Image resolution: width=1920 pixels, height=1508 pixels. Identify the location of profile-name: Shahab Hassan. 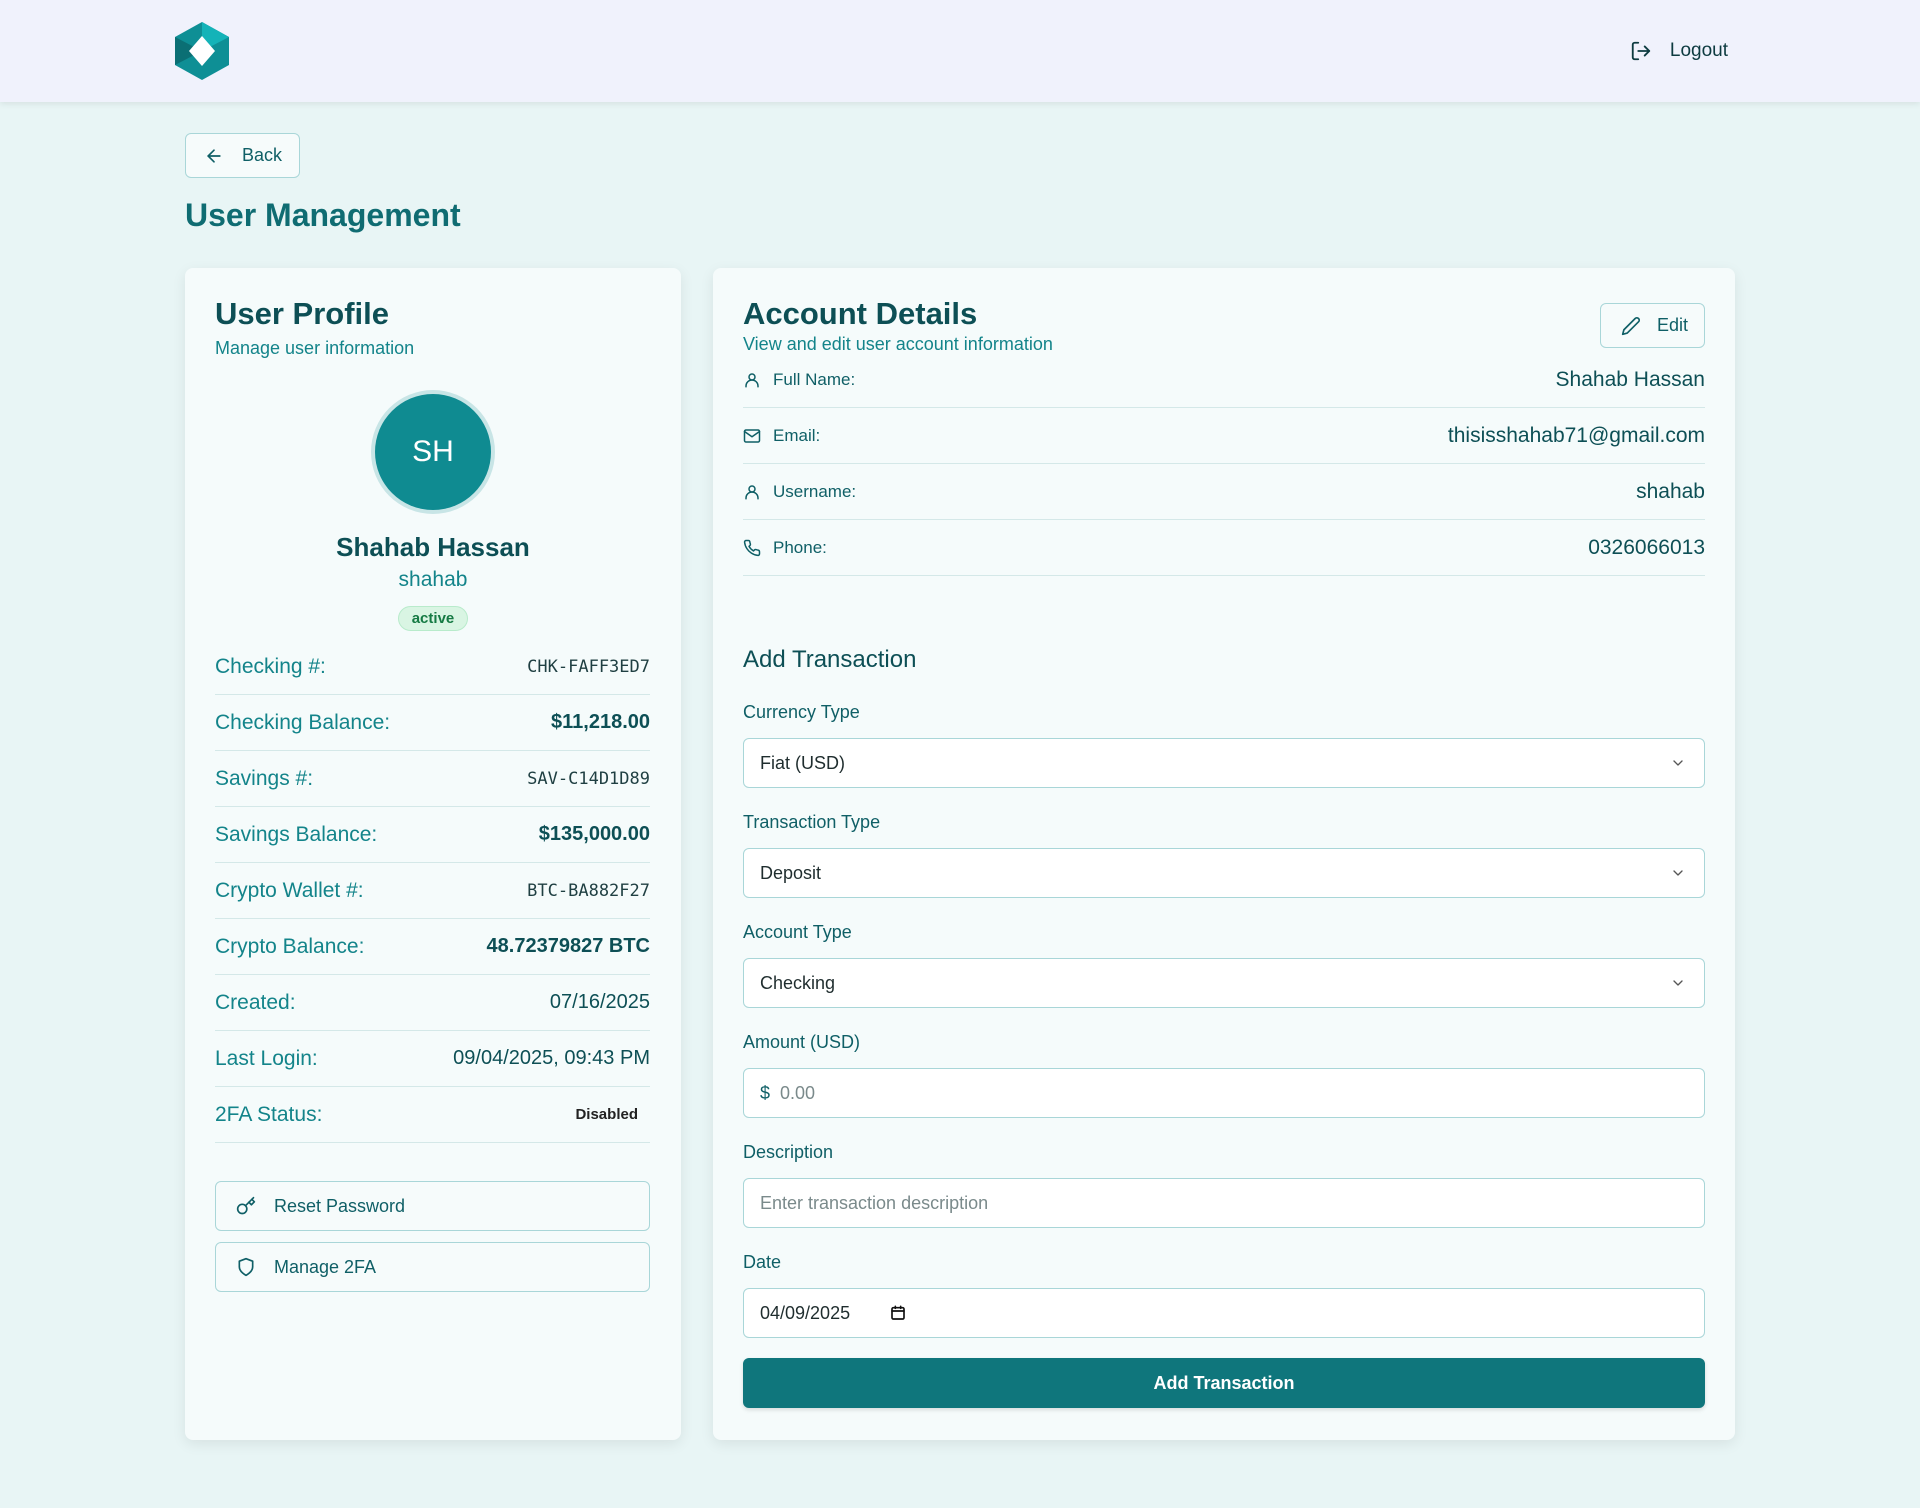
(433, 547).